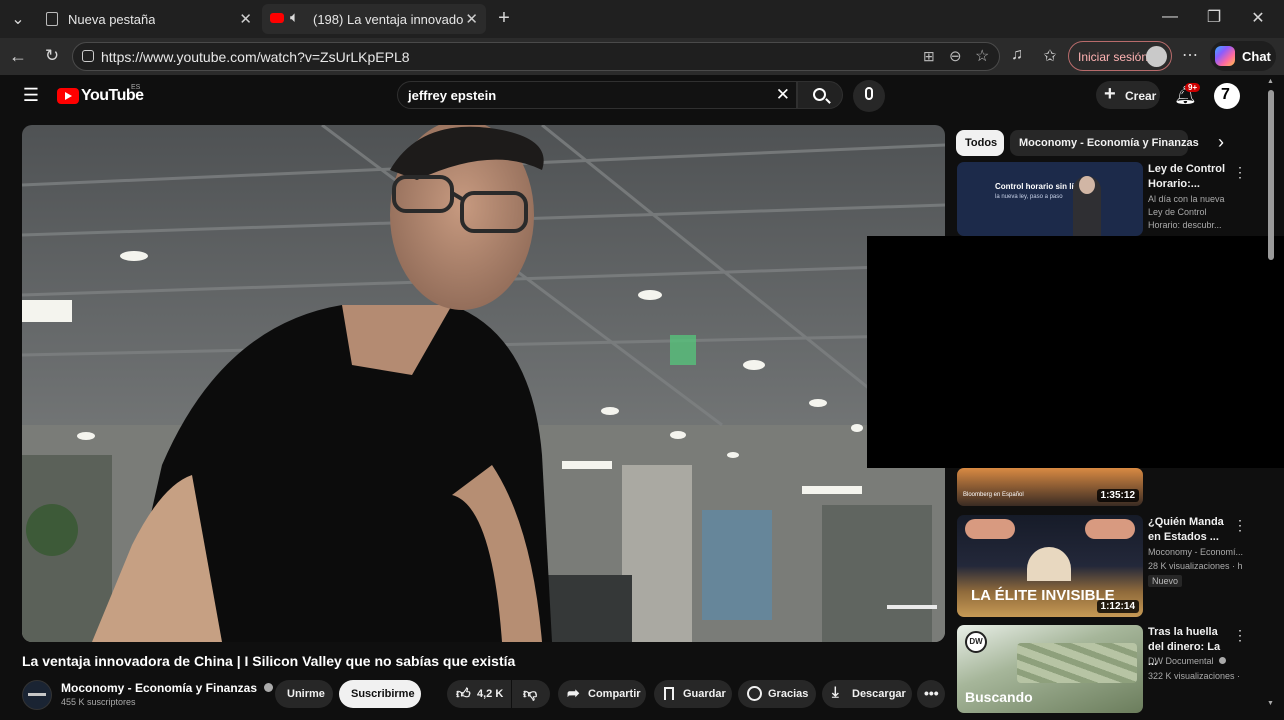  What do you see at coordinates (1050, 487) in the screenshot?
I see `video-thumbnail: Bloomberg en Español 1:35:12` at bounding box center [1050, 487].